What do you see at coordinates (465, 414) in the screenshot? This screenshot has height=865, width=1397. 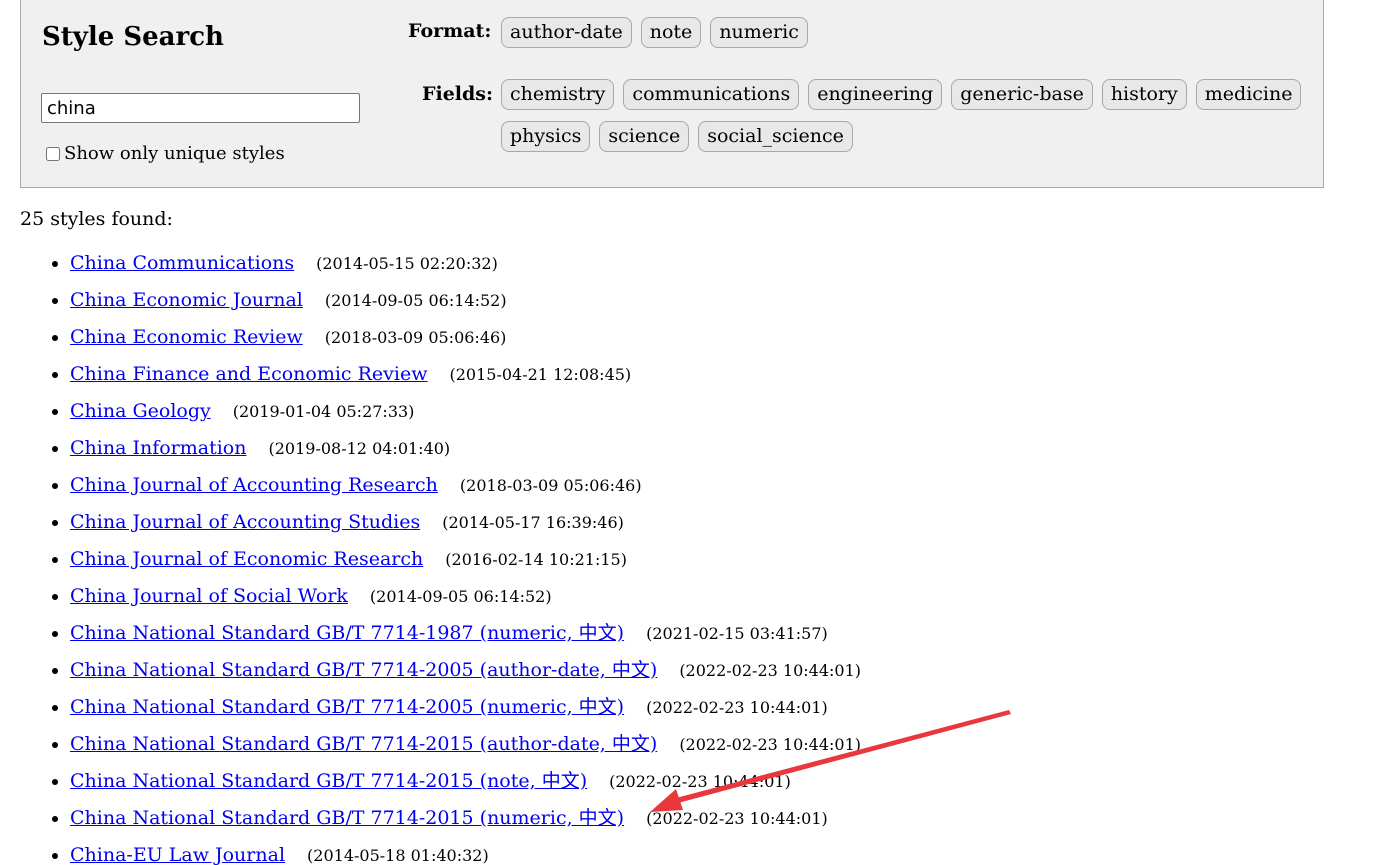 I see `result-item: China Geology (2019-01-04 05:27:33)` at bounding box center [465, 414].